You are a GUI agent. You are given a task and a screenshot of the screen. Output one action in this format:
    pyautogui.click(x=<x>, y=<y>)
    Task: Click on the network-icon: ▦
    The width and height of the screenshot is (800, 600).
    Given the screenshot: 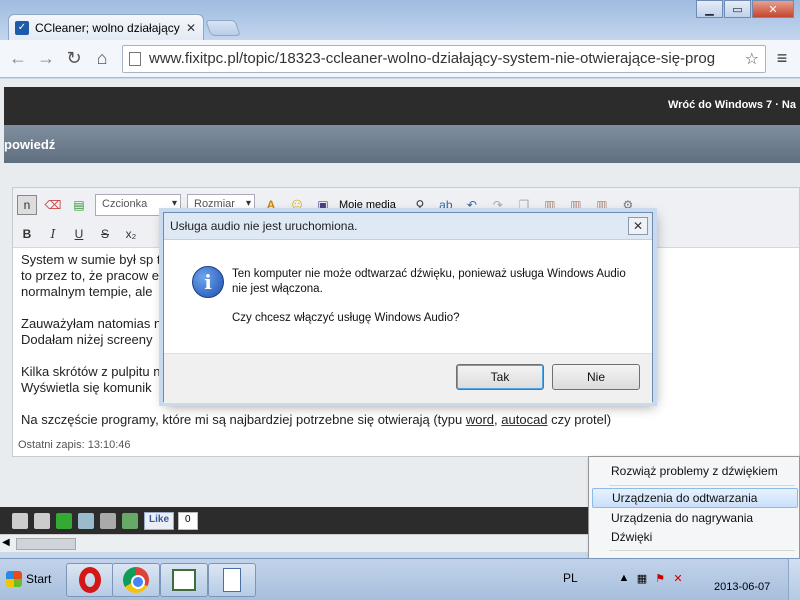 What is the action you would take?
    pyautogui.click(x=642, y=578)
    